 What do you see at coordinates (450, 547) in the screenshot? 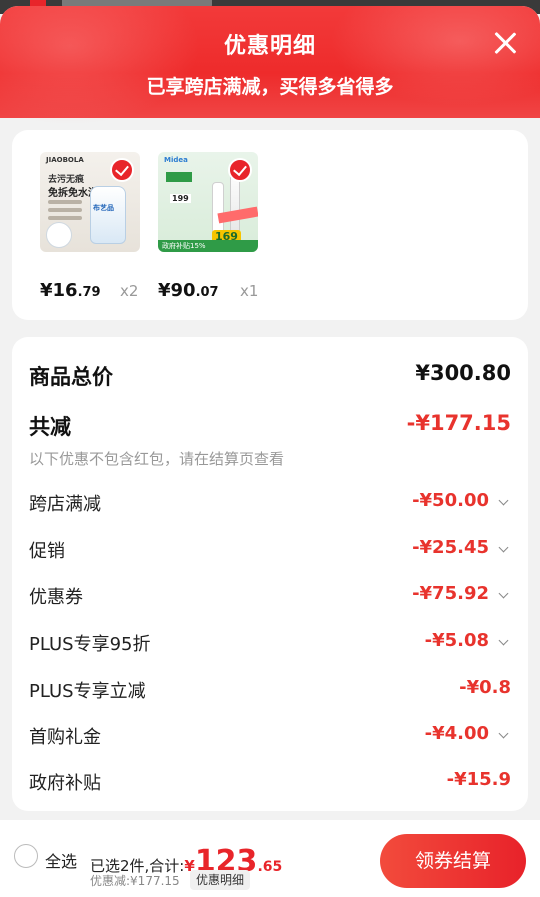
I see `discount-value: -¥25.45` at bounding box center [450, 547].